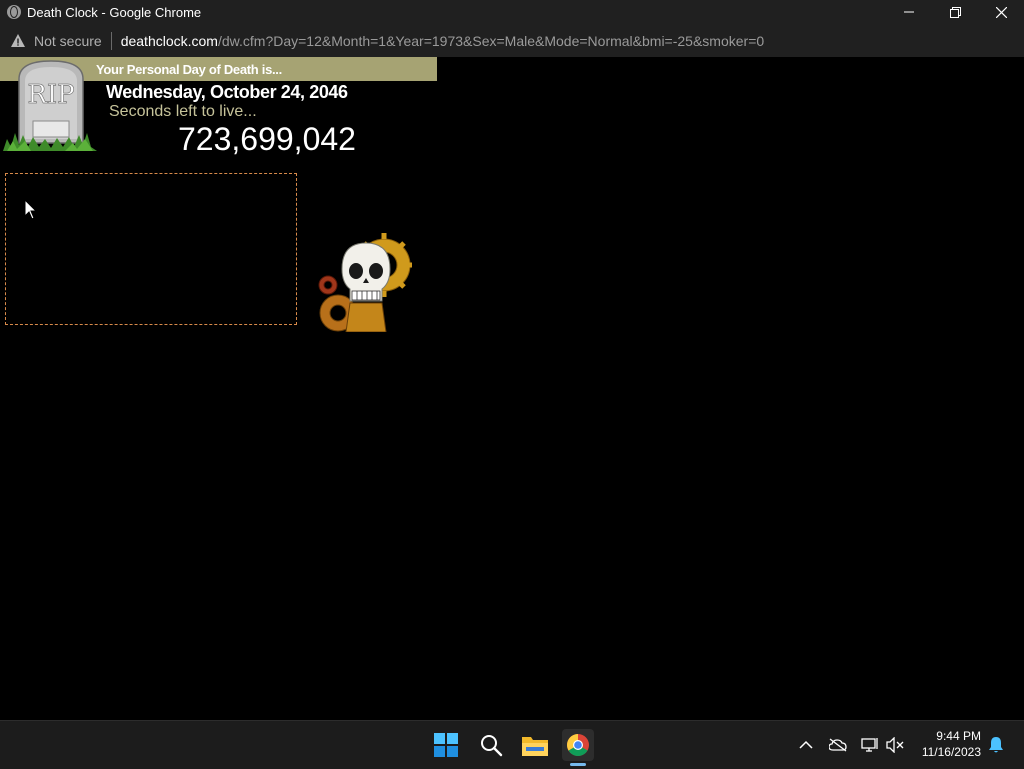 The height and width of the screenshot is (769, 1024). What do you see at coordinates (578, 764) in the screenshot?
I see `chrome-active-indicator` at bounding box center [578, 764].